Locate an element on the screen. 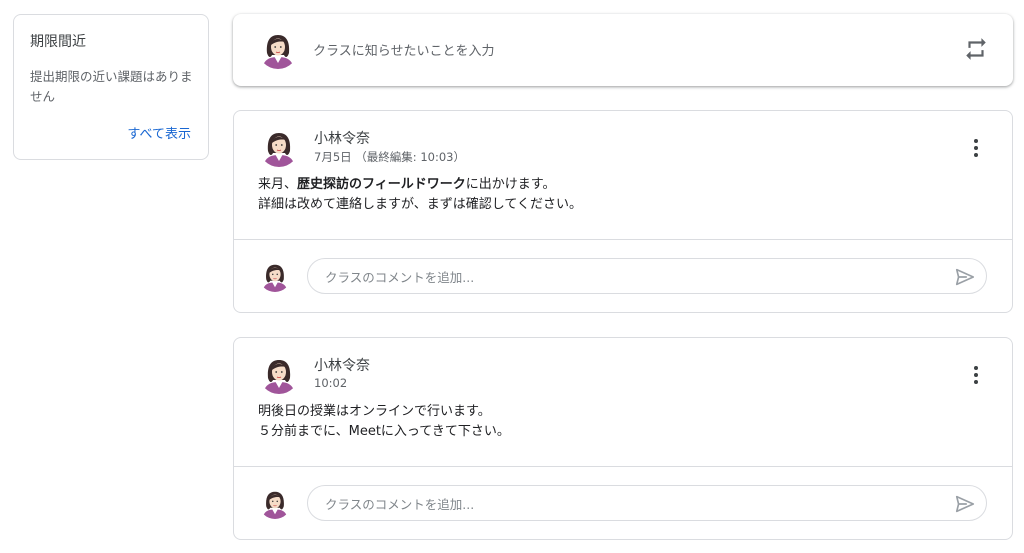 Image resolution: width=1024 pixels, height=553 pixels. upcoming-title: 期限間近 is located at coordinates (58, 42).